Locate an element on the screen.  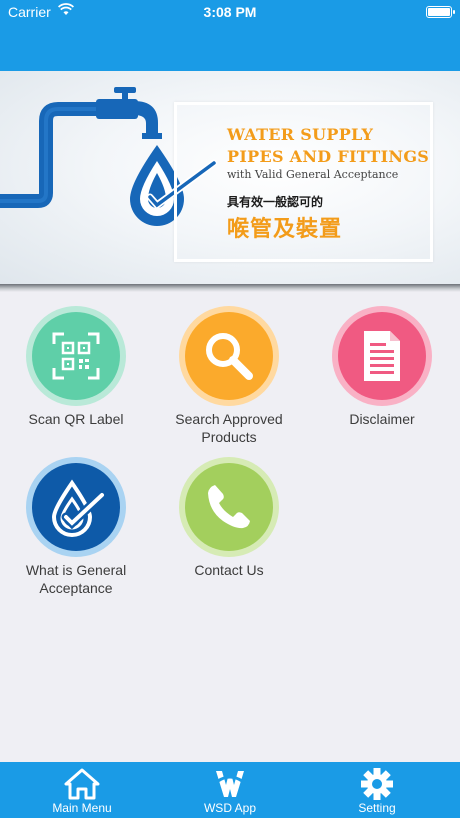
banner-shadow is located at coordinates (230, 288).